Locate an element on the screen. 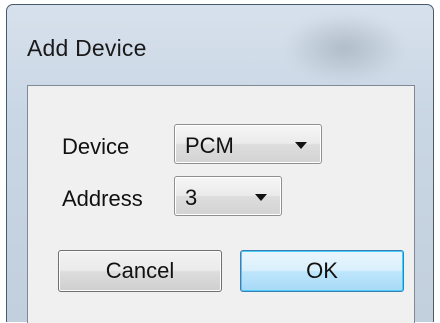 This screenshot has height=323, width=440. device-dropdown: PCM is located at coordinates (248, 144).